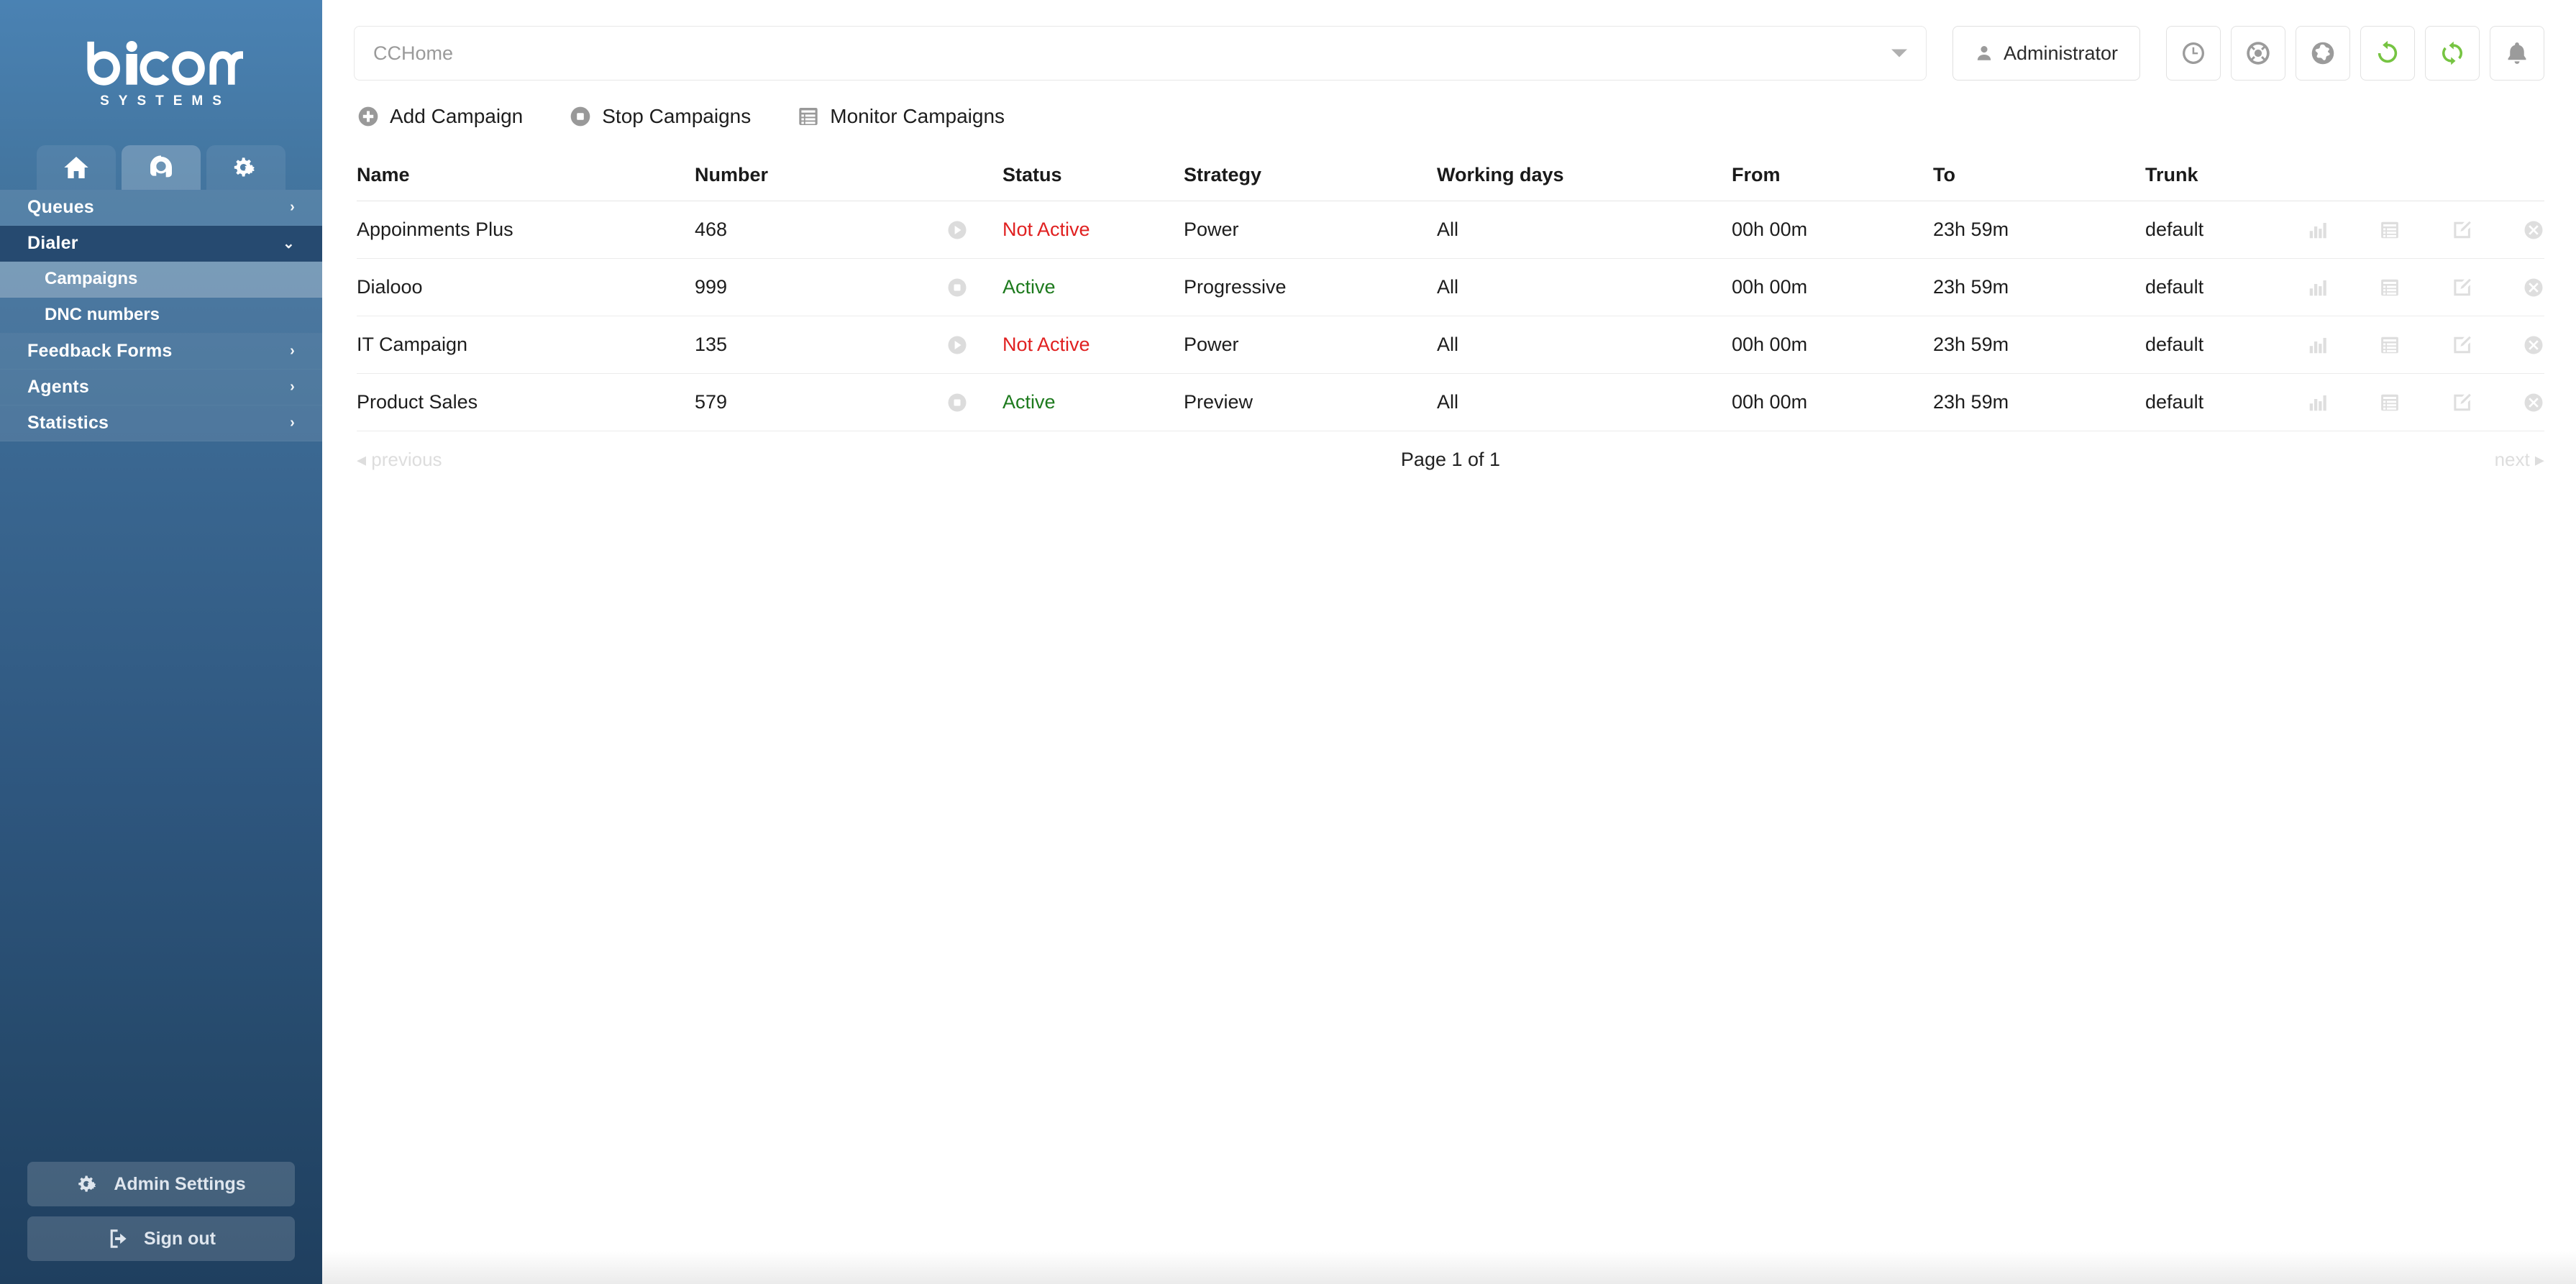 This screenshot has width=2576, height=1284. Describe the element at coordinates (118, 1238) in the screenshot. I see `sign-out-icon` at that location.